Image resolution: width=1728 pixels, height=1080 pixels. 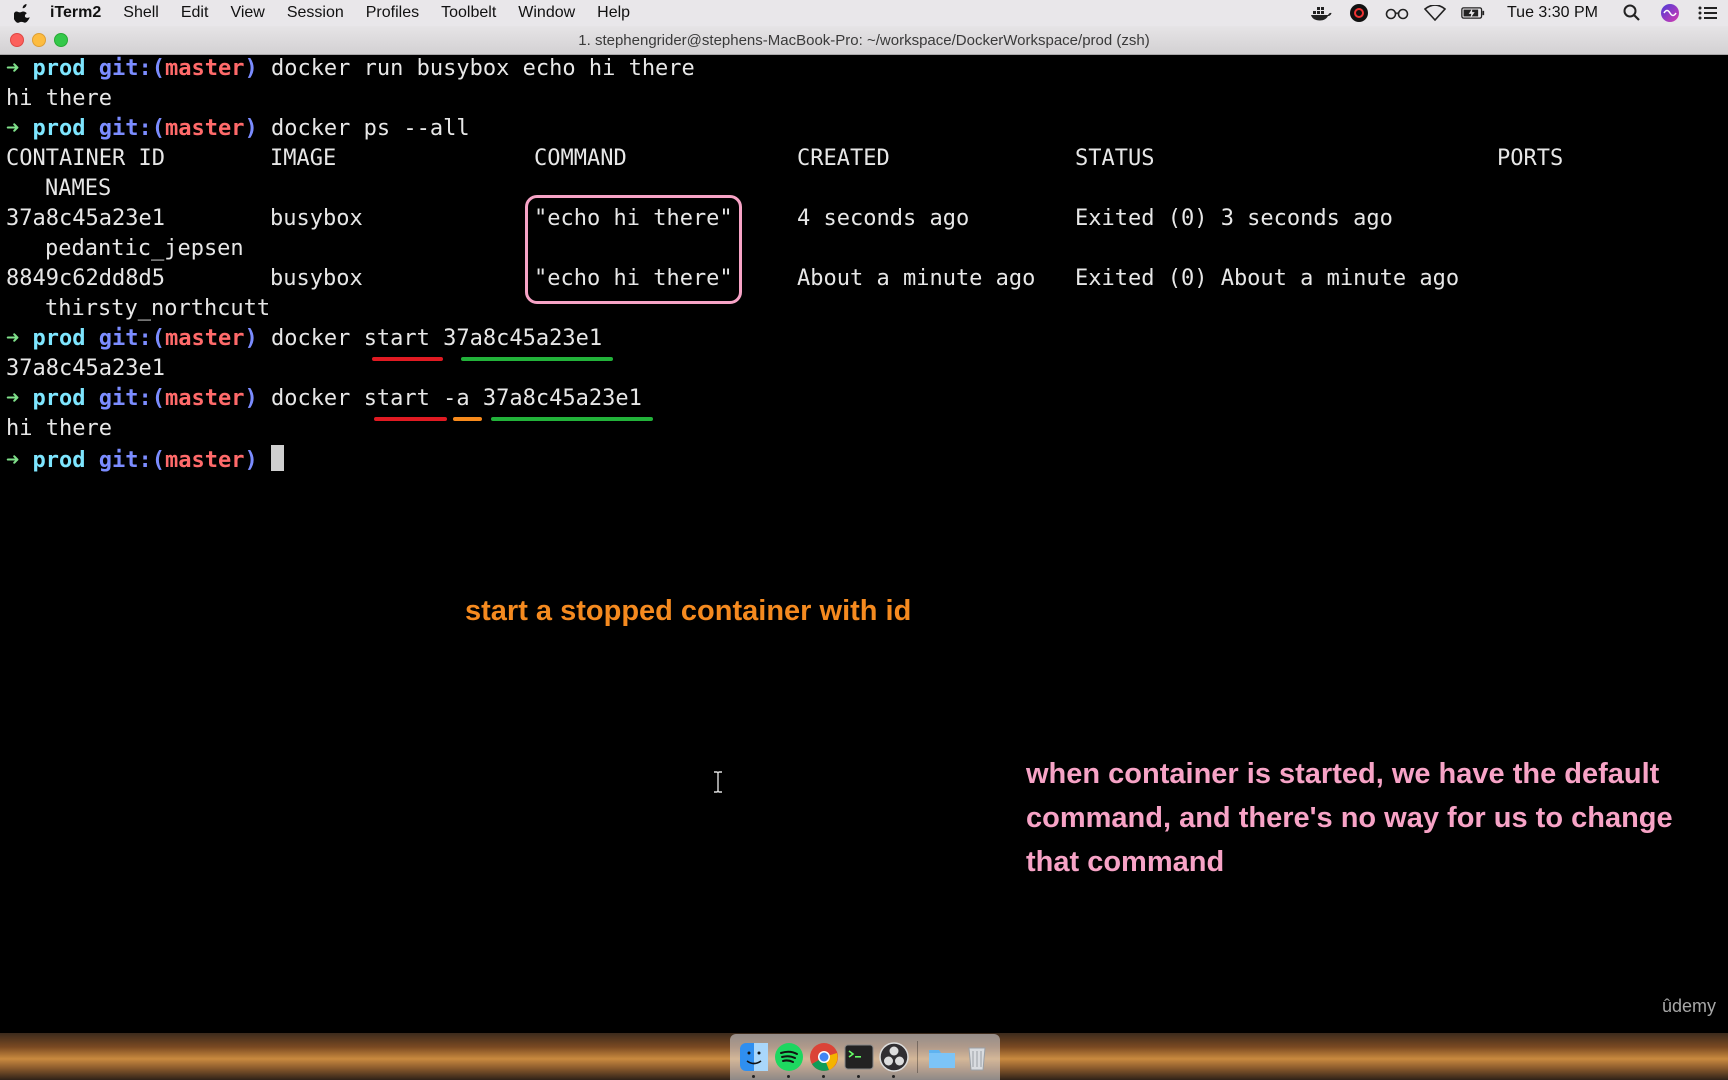 What do you see at coordinates (858, 1060) in the screenshot?
I see `terminal-icon` at bounding box center [858, 1060].